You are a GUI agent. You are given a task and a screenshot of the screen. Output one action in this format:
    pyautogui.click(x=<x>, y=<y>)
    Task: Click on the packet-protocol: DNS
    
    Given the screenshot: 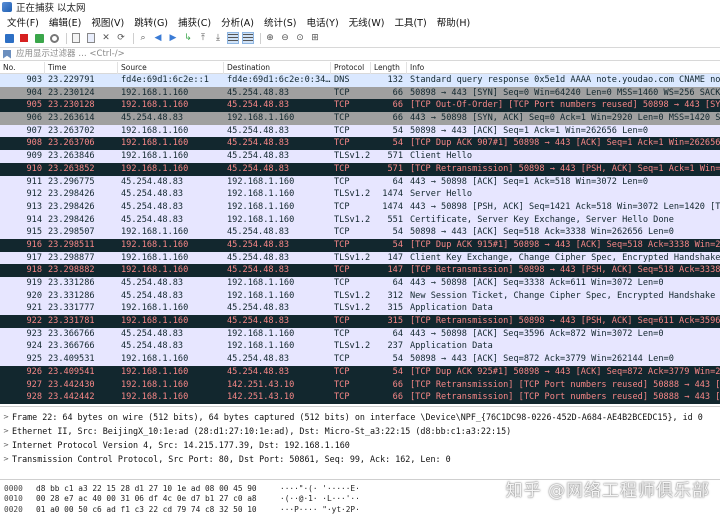 What is the action you would take?
    pyautogui.click(x=342, y=80)
    